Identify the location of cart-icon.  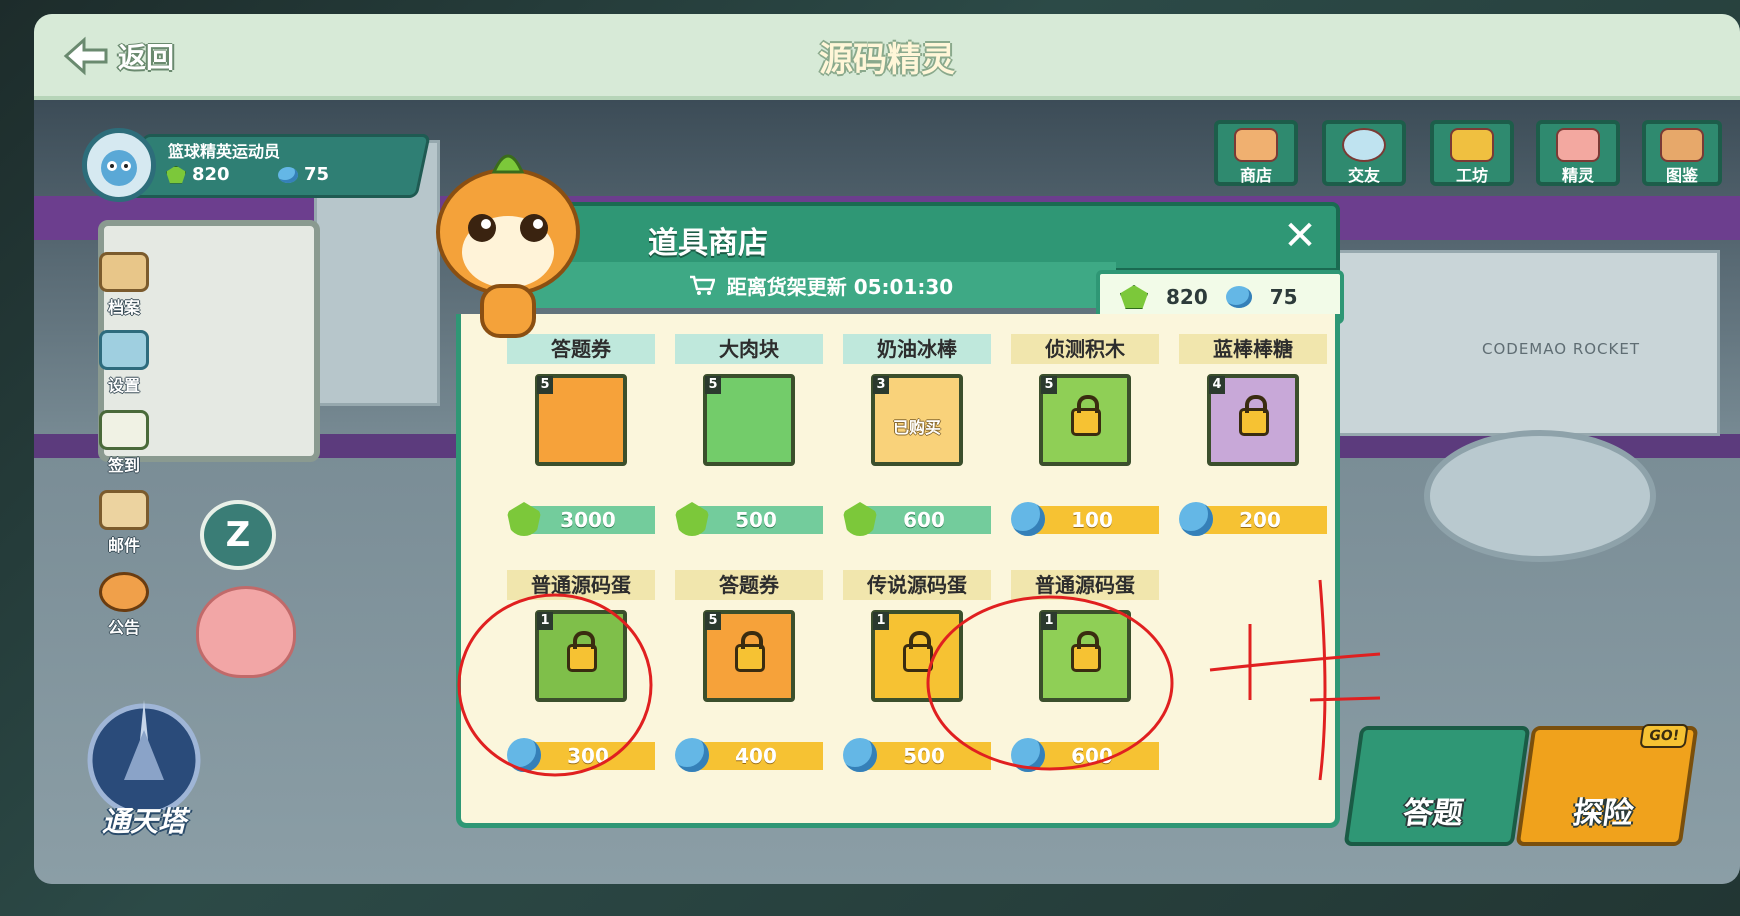
(702, 285).